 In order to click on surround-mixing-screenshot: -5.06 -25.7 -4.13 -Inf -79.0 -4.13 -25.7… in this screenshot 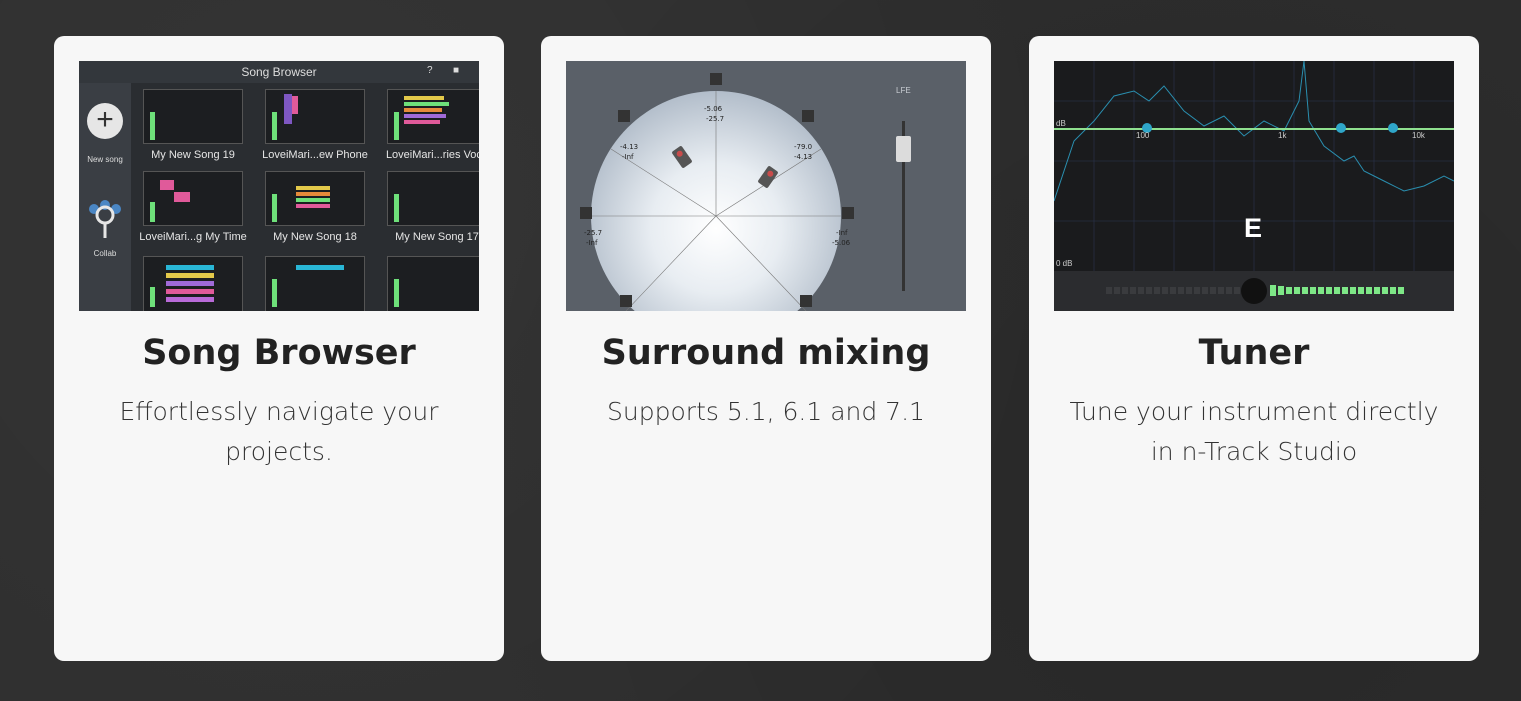, I will do `click(766, 186)`.